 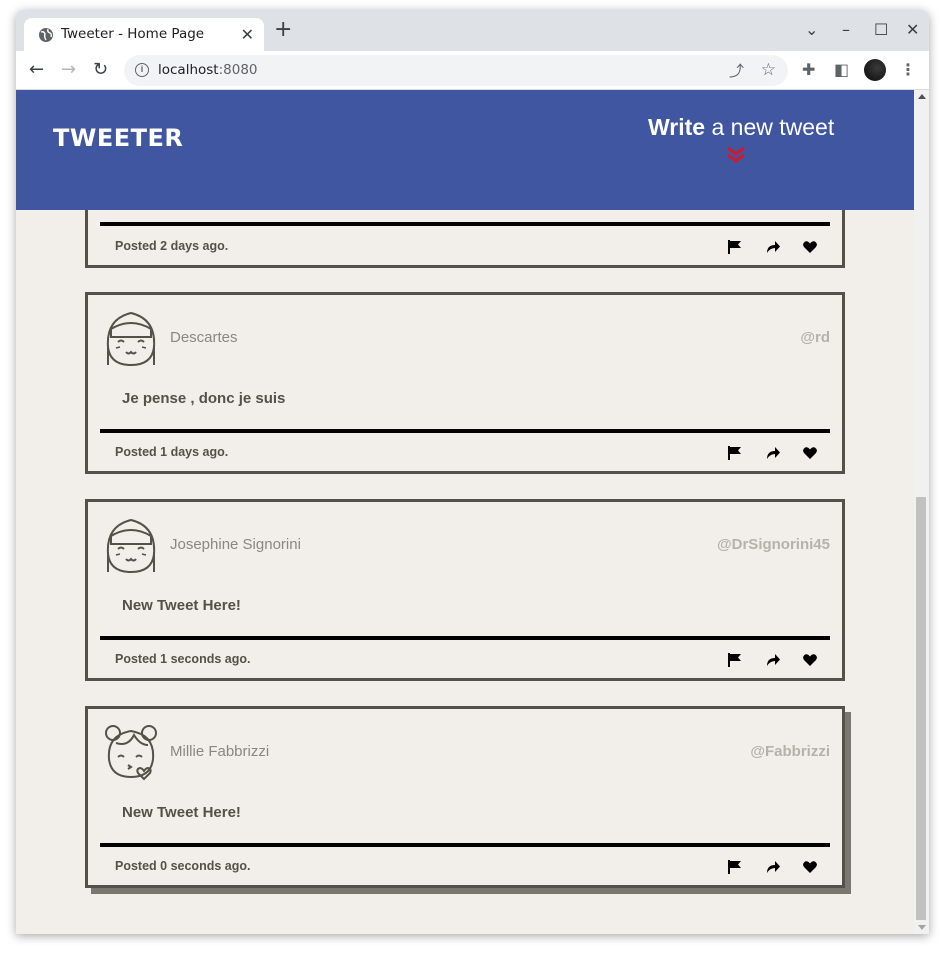 I want to click on site-header: TWEETER Write a new tweet, so click(x=465, y=150).